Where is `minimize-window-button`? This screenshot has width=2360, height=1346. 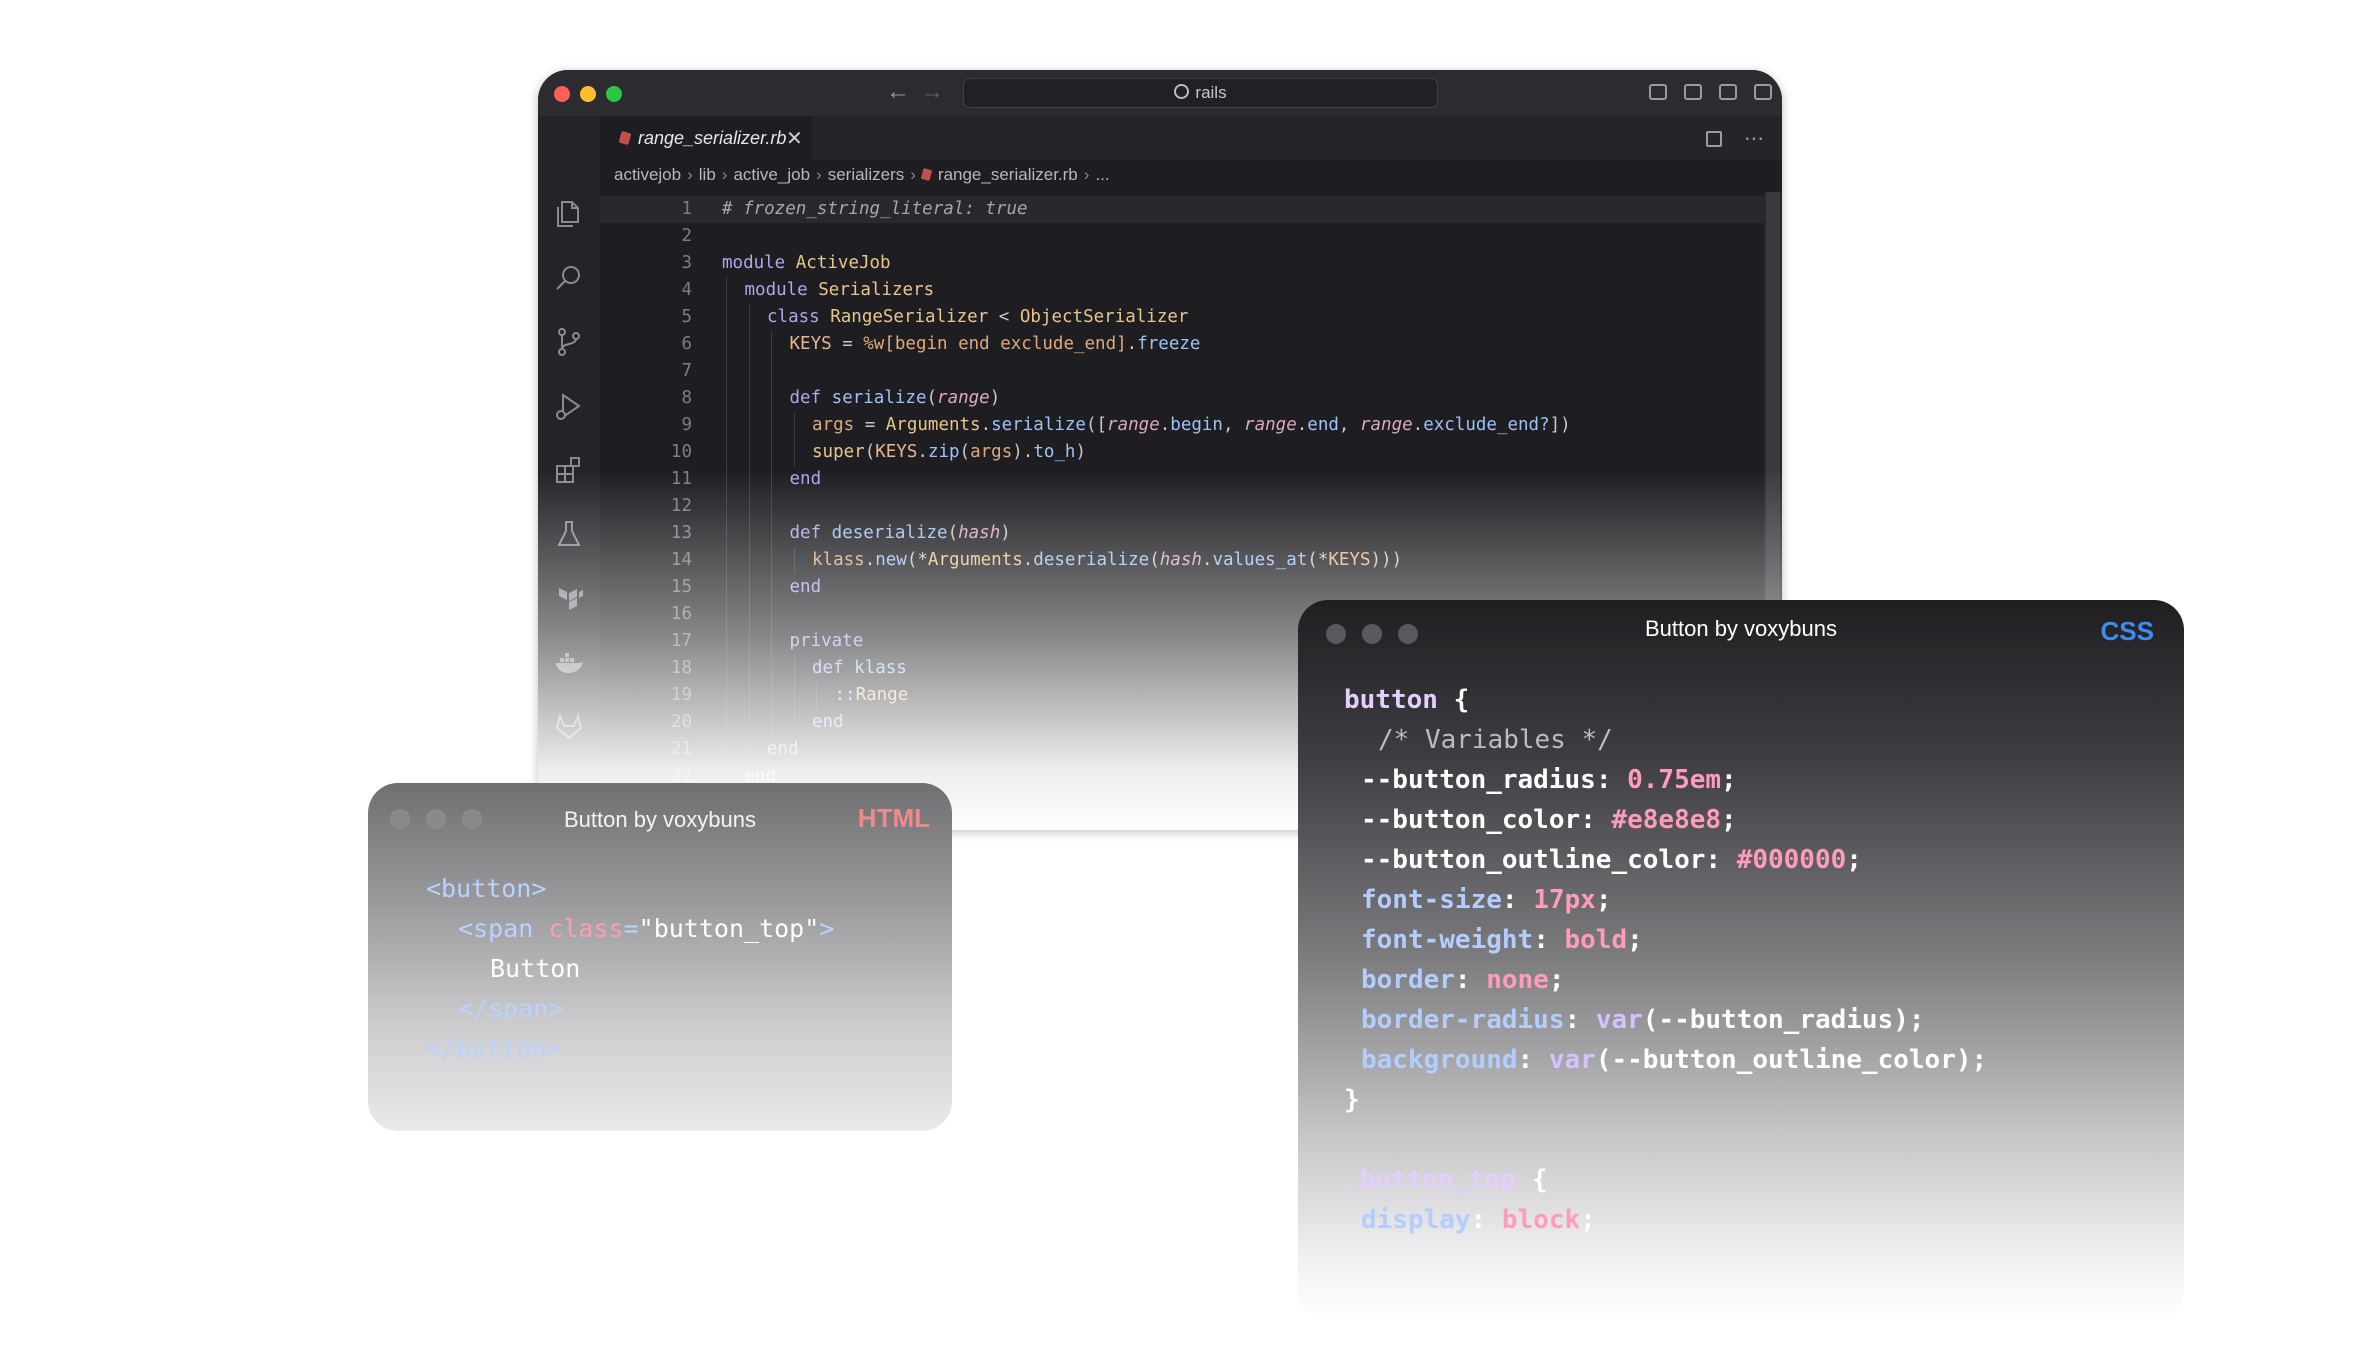
minimize-window-button is located at coordinates (588, 94).